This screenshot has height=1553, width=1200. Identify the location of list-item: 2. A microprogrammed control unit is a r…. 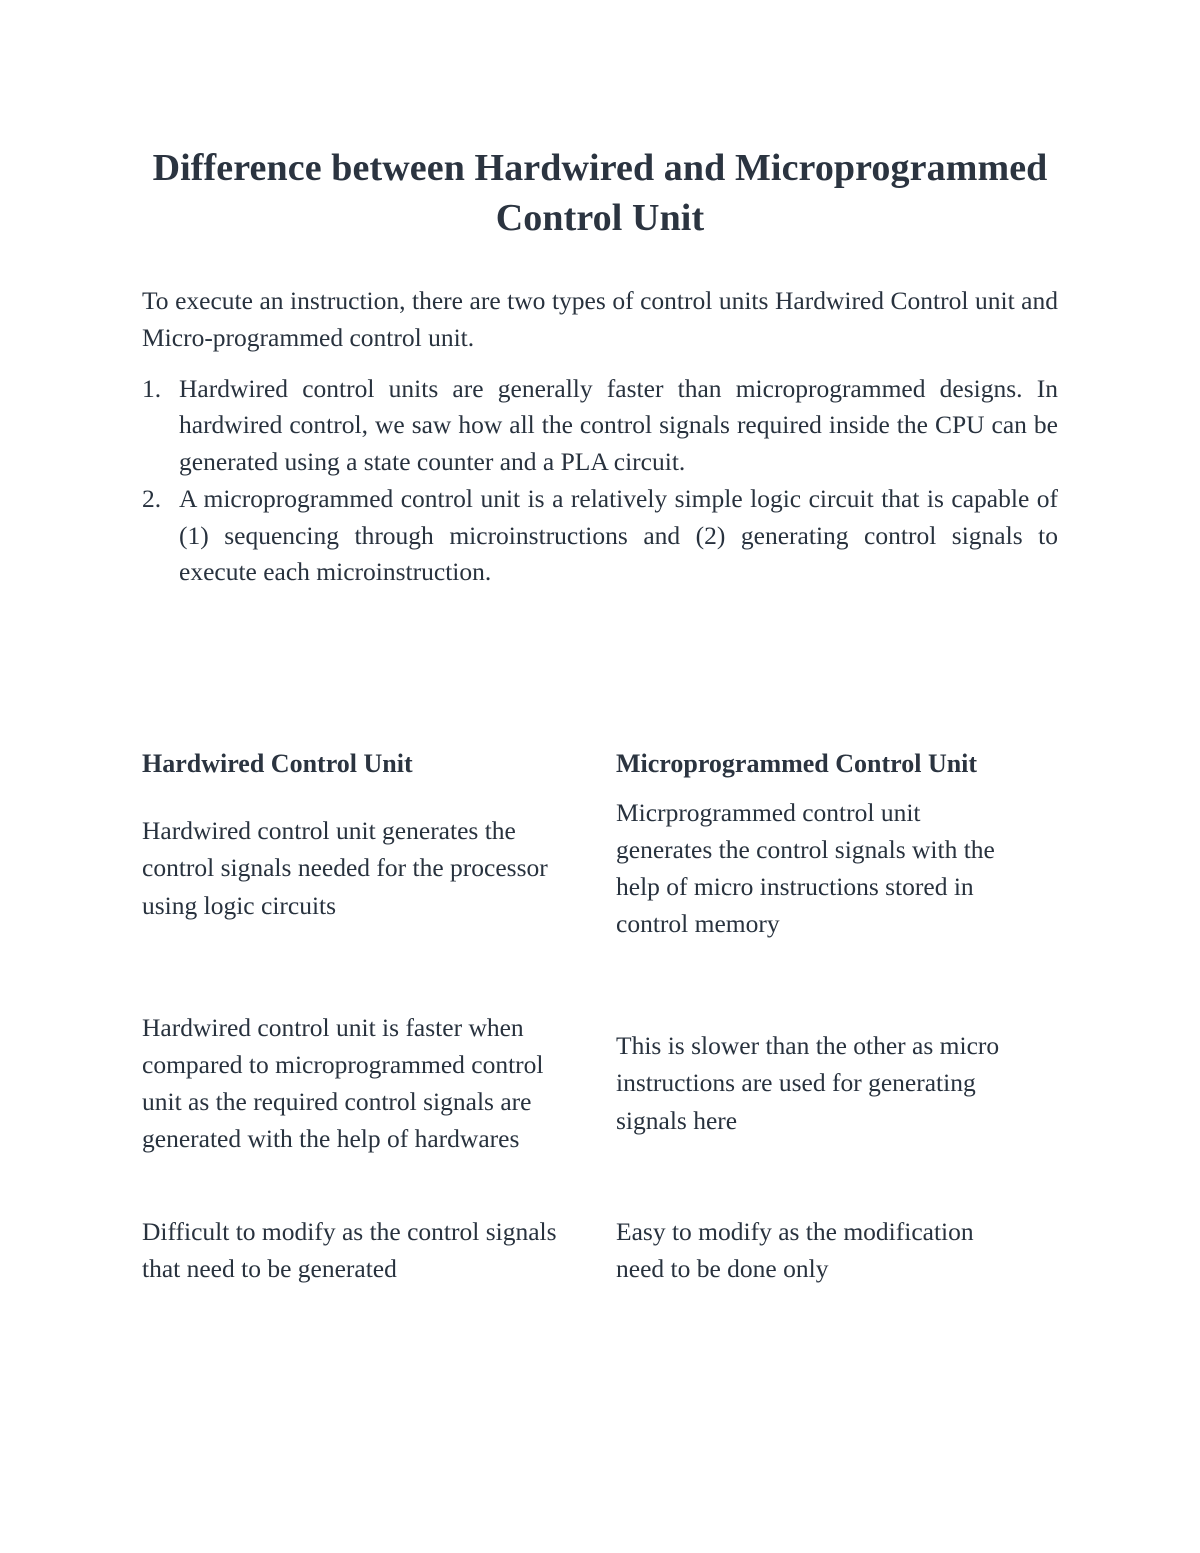
(600, 536).